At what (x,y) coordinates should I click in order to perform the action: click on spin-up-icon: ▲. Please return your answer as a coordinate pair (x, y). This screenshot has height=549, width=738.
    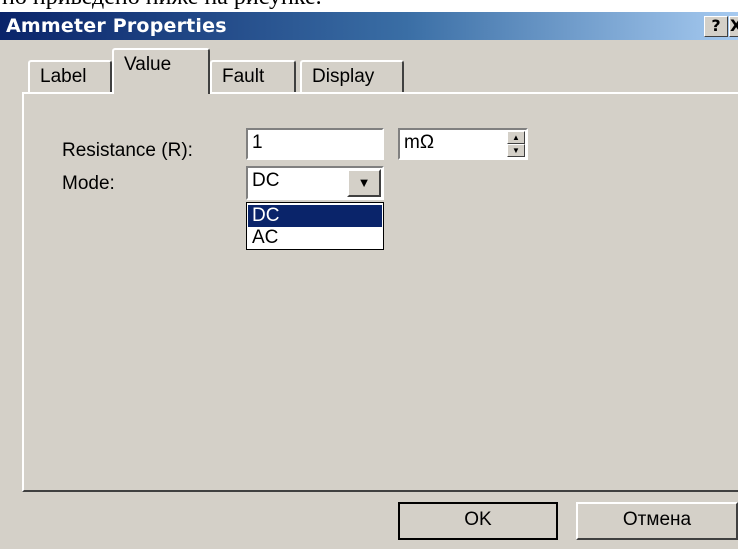
    Looking at the image, I should click on (516, 137).